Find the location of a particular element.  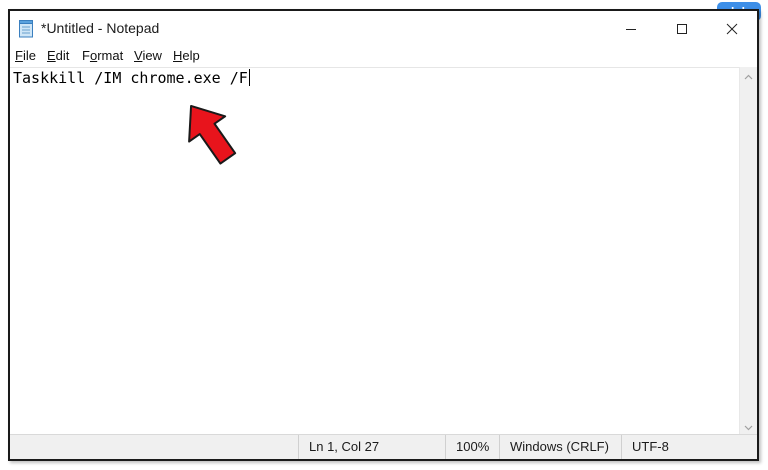

menu-format: Format is located at coordinates (102, 55).